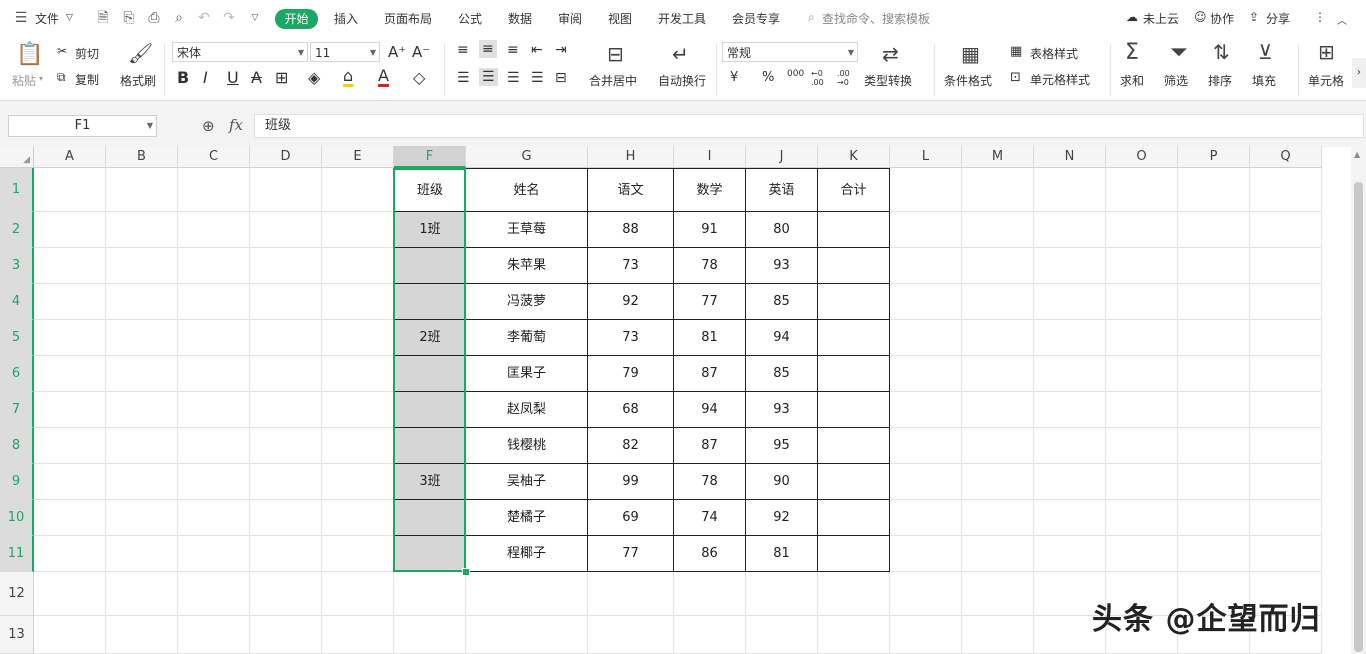 The width and height of the screenshot is (1366, 654). I want to click on sum-icon: Σ, so click(1132, 52).